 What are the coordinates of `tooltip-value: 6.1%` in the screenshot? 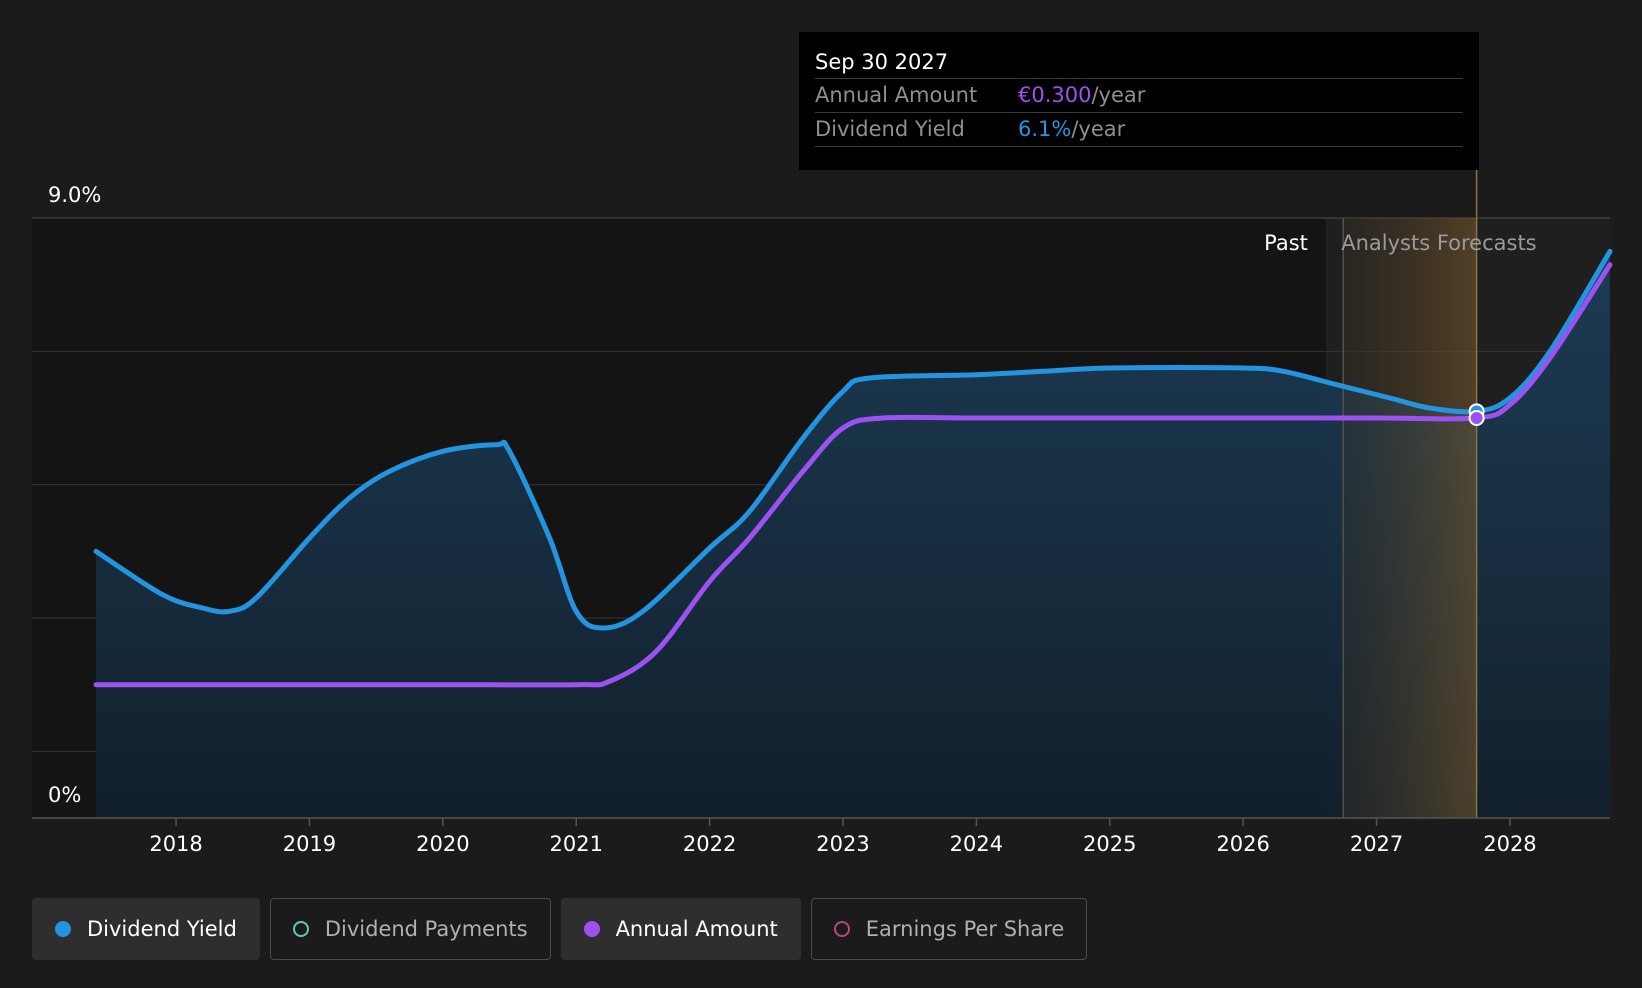 It's located at (1045, 129).